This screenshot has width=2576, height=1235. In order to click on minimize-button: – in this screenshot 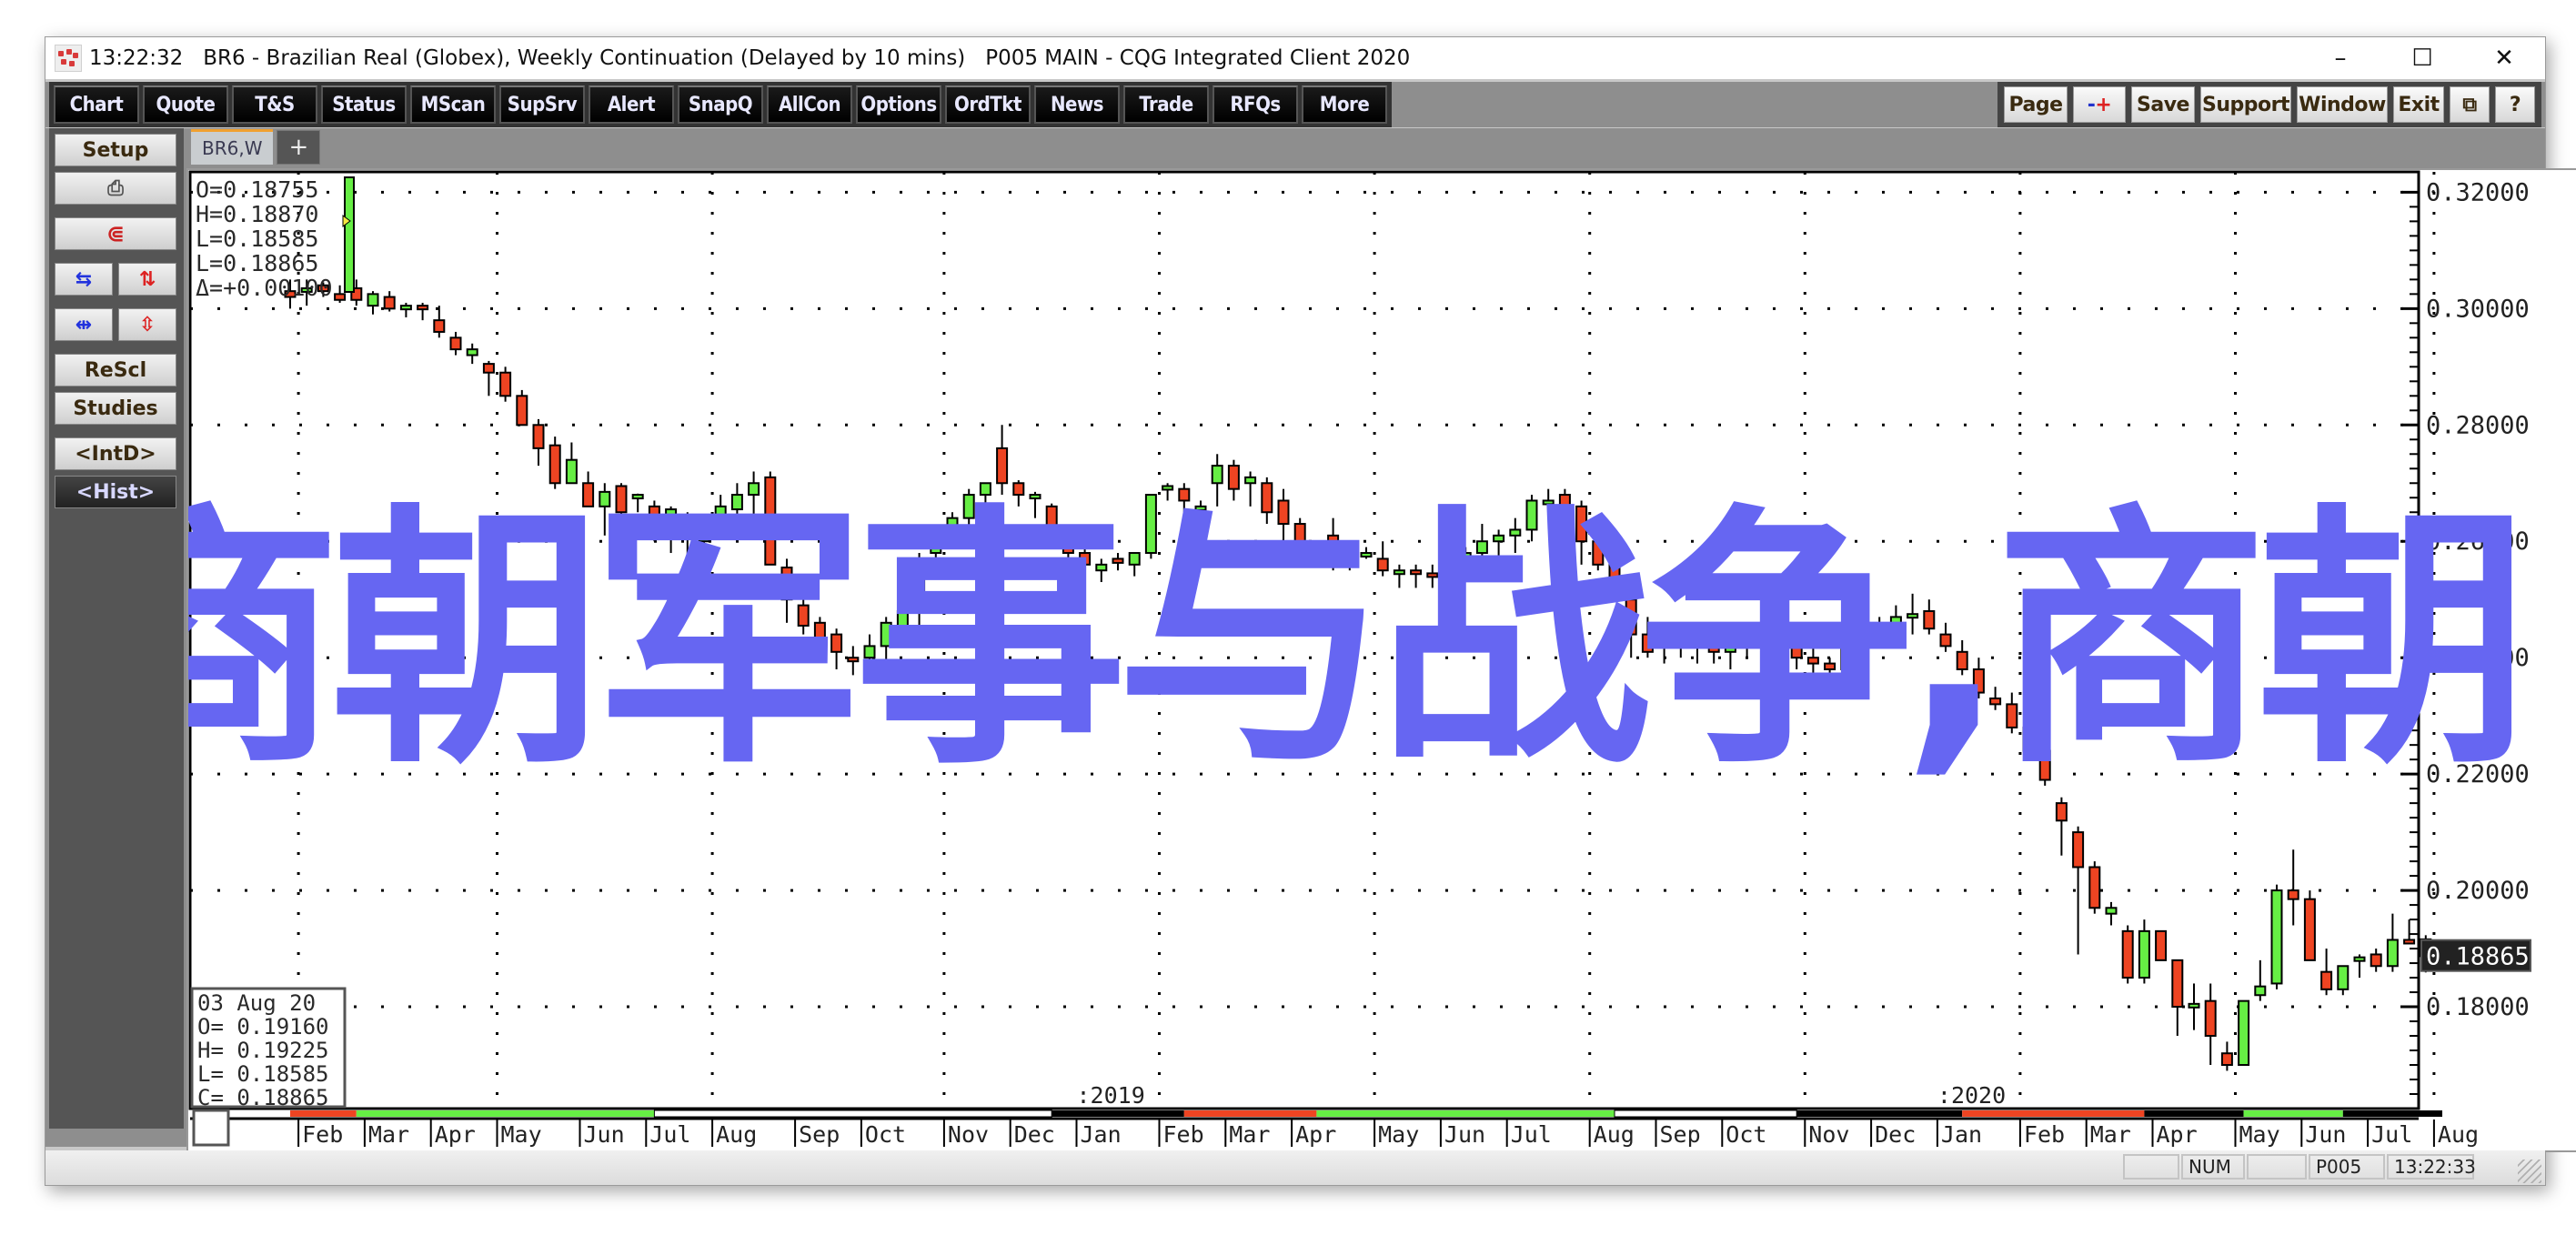, I will do `click(2340, 58)`.